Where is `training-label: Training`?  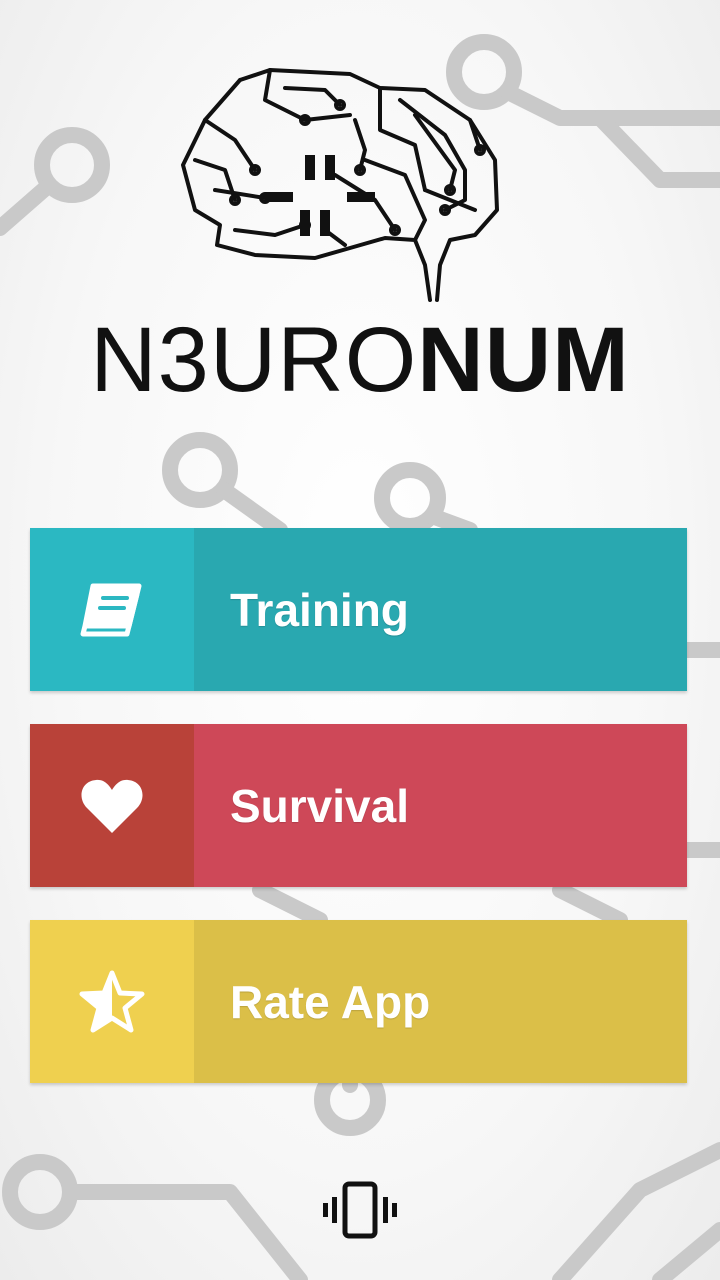 training-label: Training is located at coordinates (319, 609).